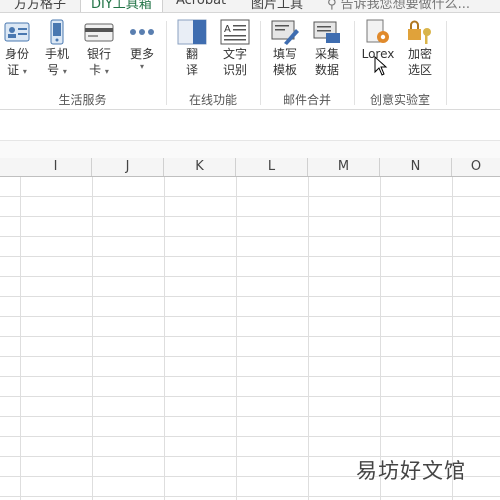 This screenshot has height=500, width=500. I want to click on column-header: L, so click(272, 167).